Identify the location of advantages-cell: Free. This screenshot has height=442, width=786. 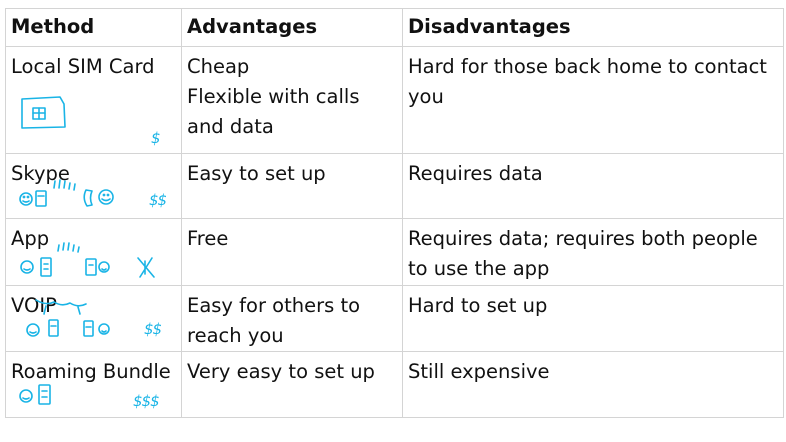
(292, 252).